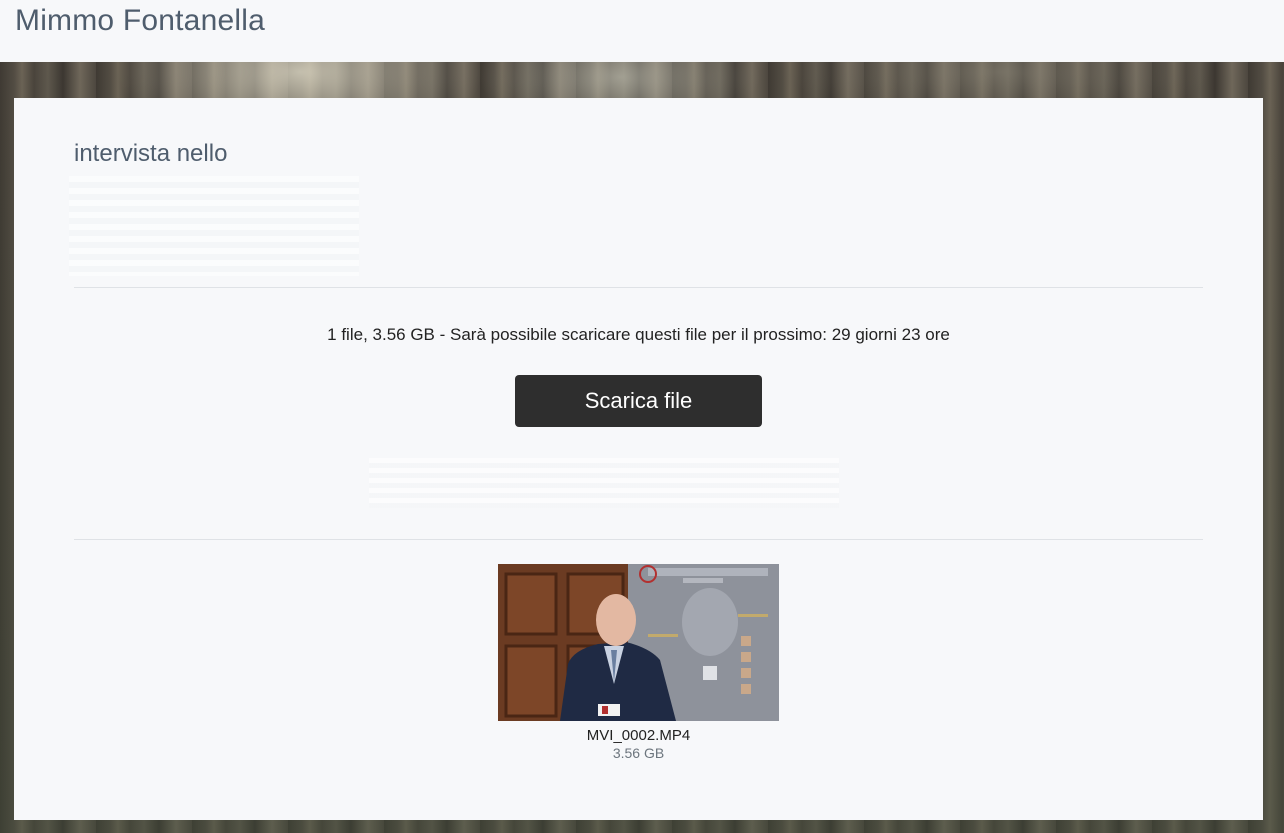  I want to click on video-thumbnail-icon, so click(638, 642).